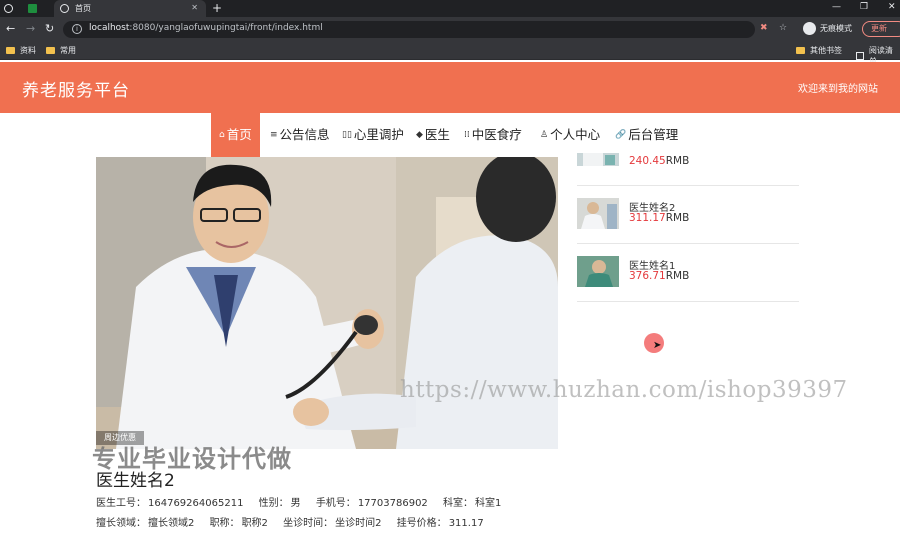  Describe the element at coordinates (49, 28) in the screenshot. I see `reload-icon: ↻` at that location.